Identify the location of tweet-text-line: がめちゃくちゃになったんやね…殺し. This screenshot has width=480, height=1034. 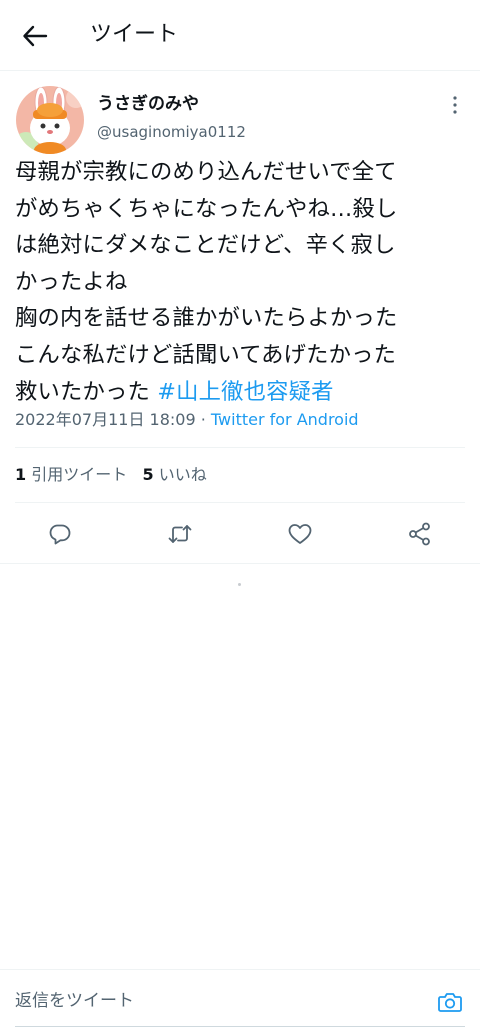
(206, 208).